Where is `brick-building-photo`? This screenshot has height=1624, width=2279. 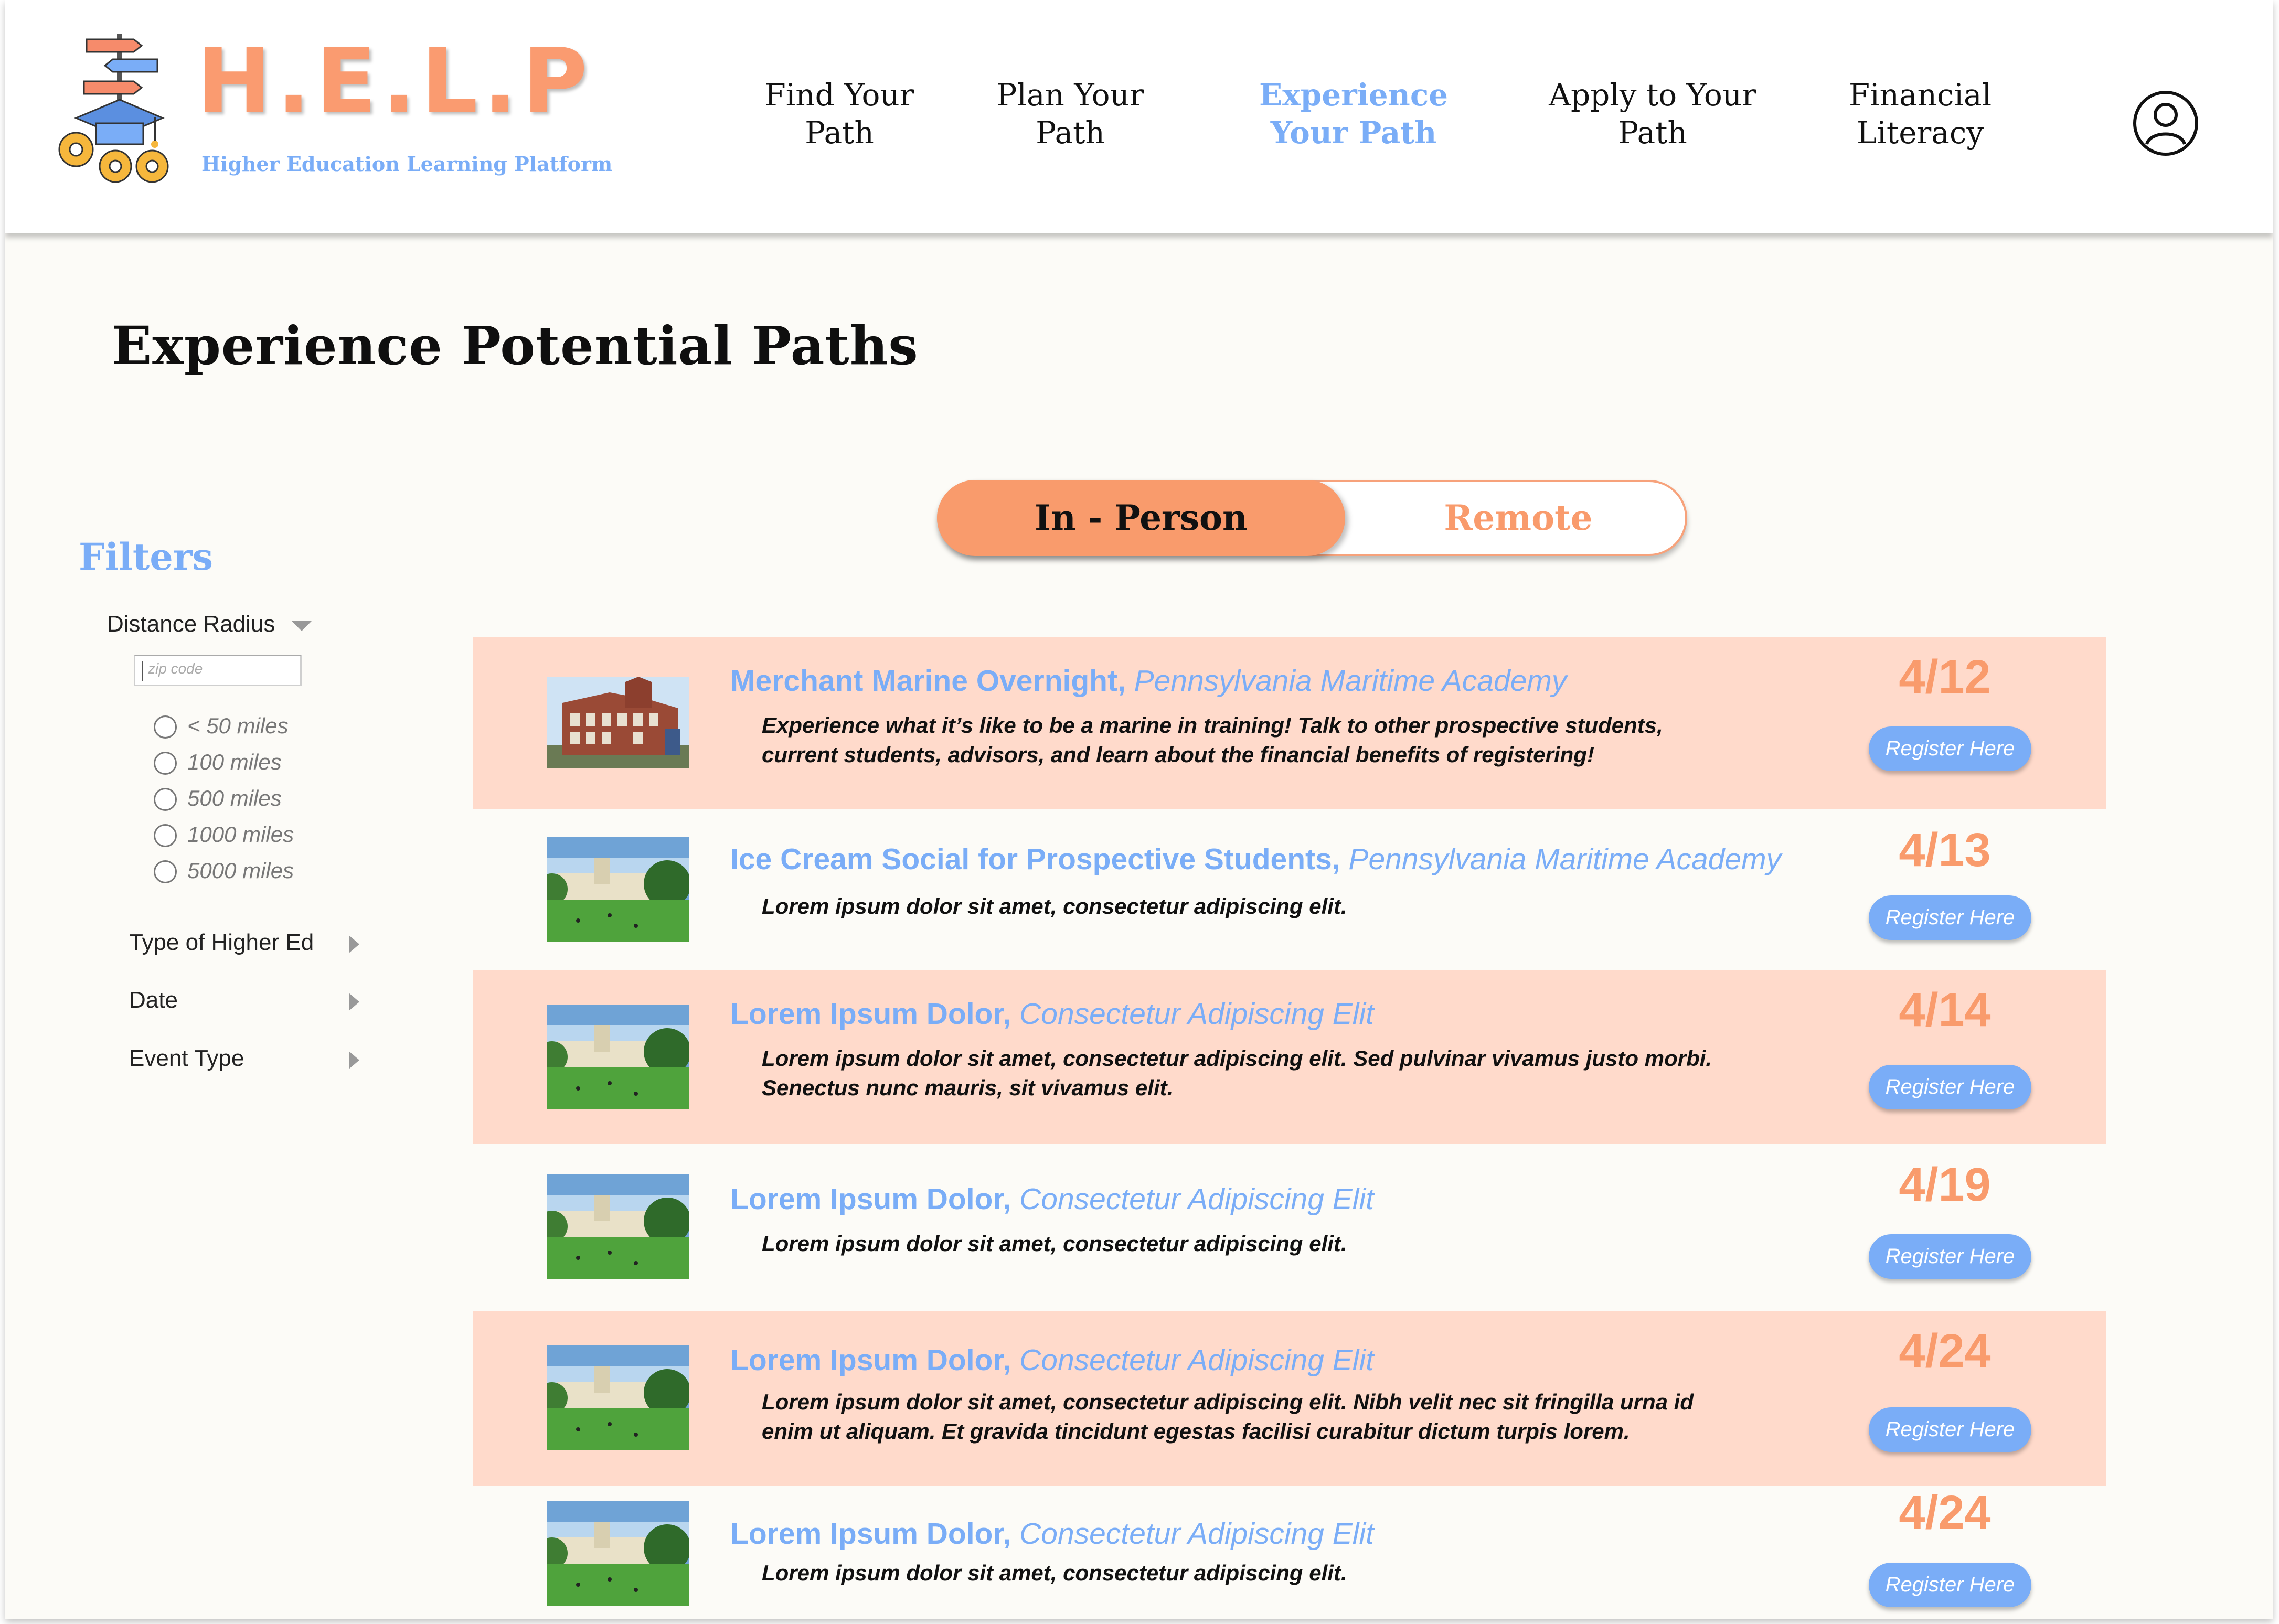 brick-building-photo is located at coordinates (618, 722).